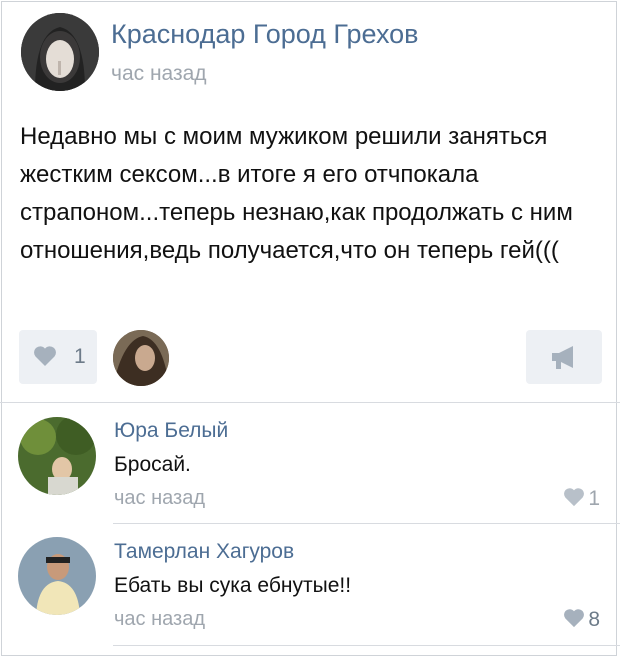 The width and height of the screenshot is (620, 659). I want to click on like-count: 1, so click(80, 356).